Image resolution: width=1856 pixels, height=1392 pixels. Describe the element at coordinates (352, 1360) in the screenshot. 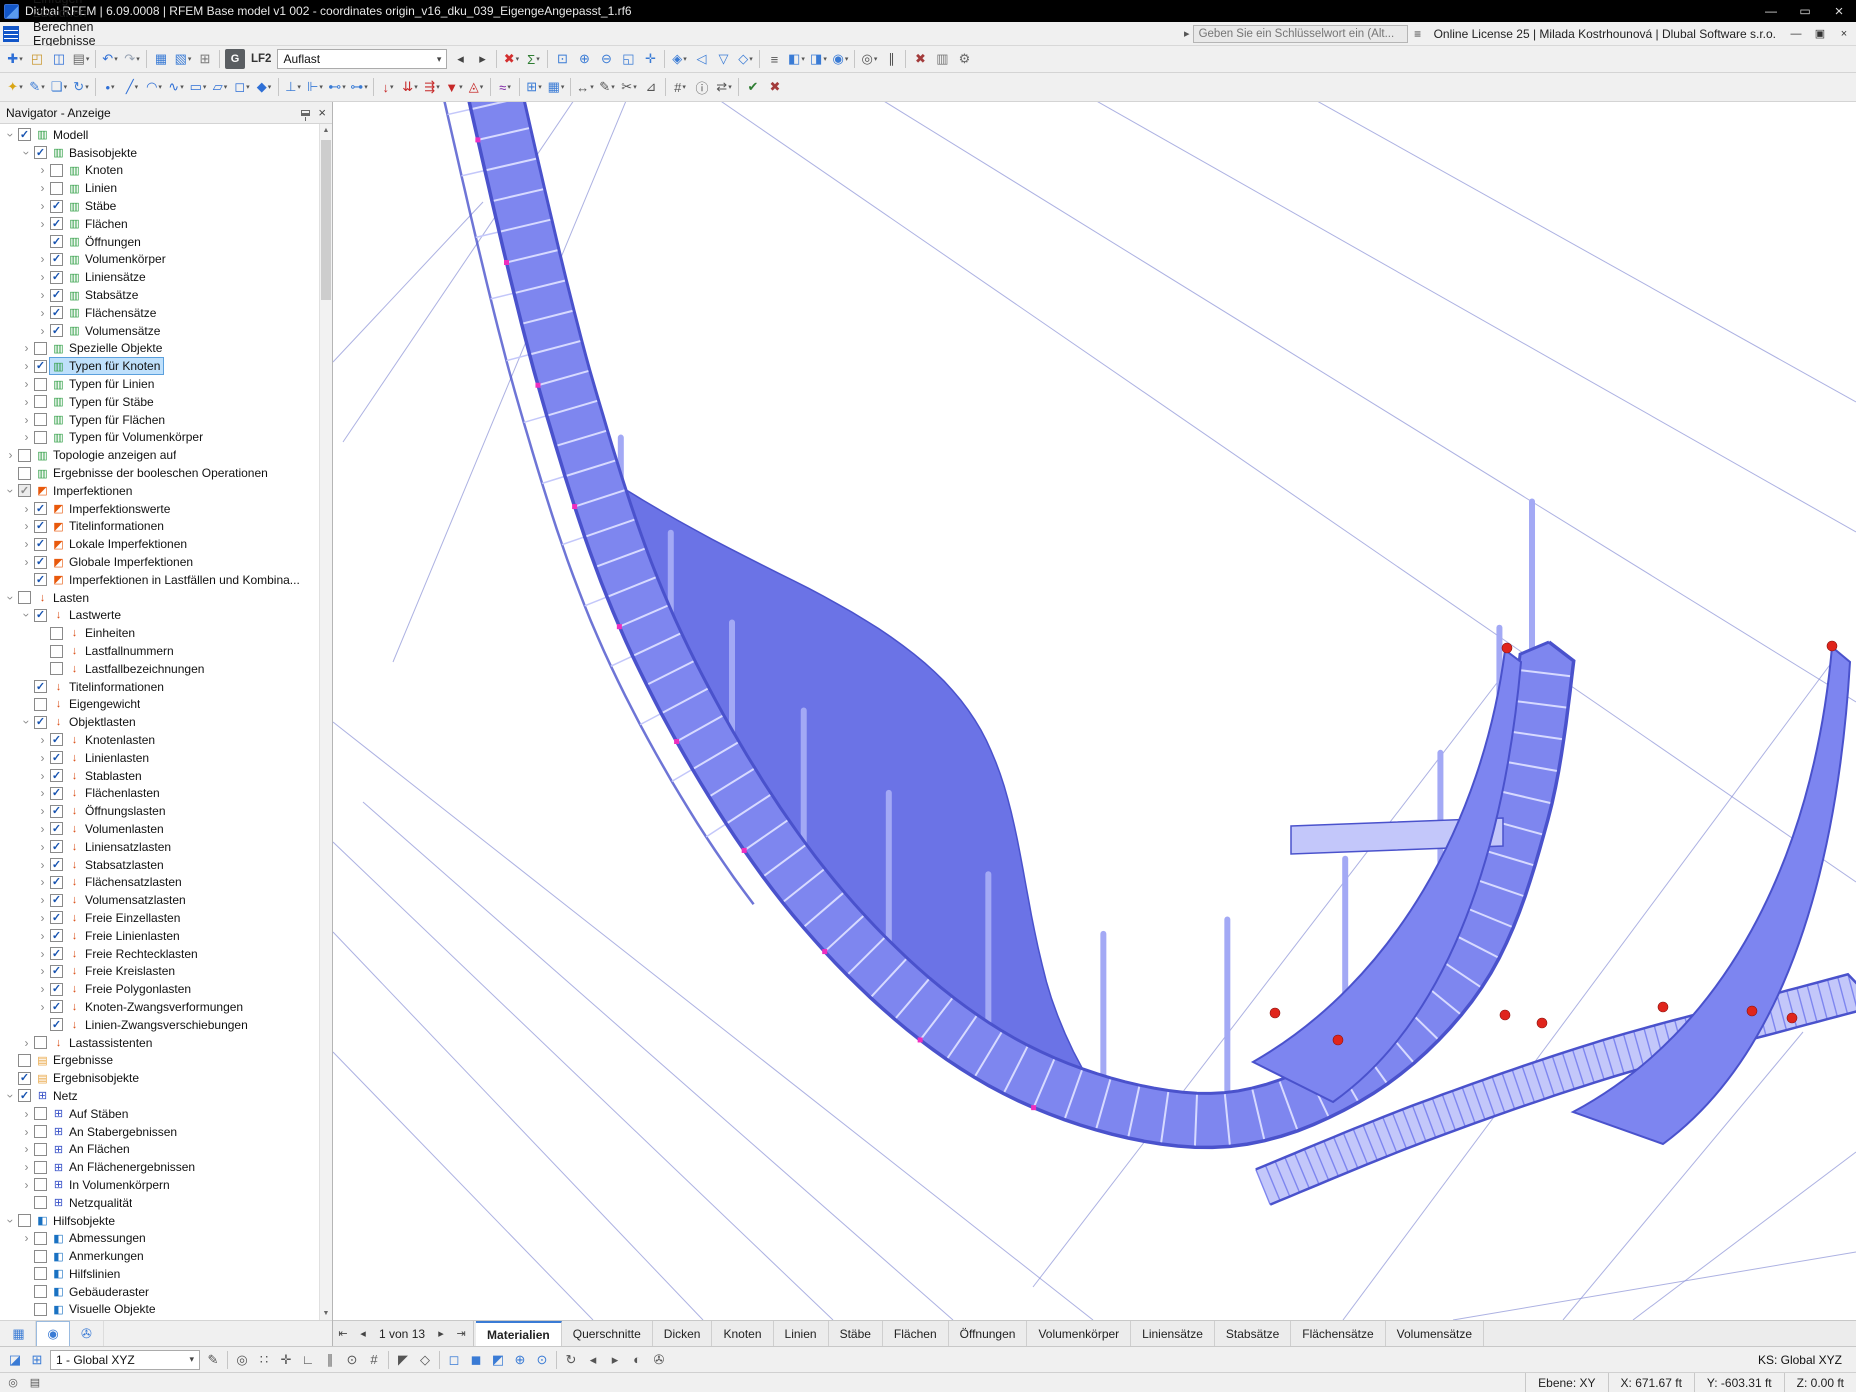

I see `object-snap-icon: ⊙` at that location.